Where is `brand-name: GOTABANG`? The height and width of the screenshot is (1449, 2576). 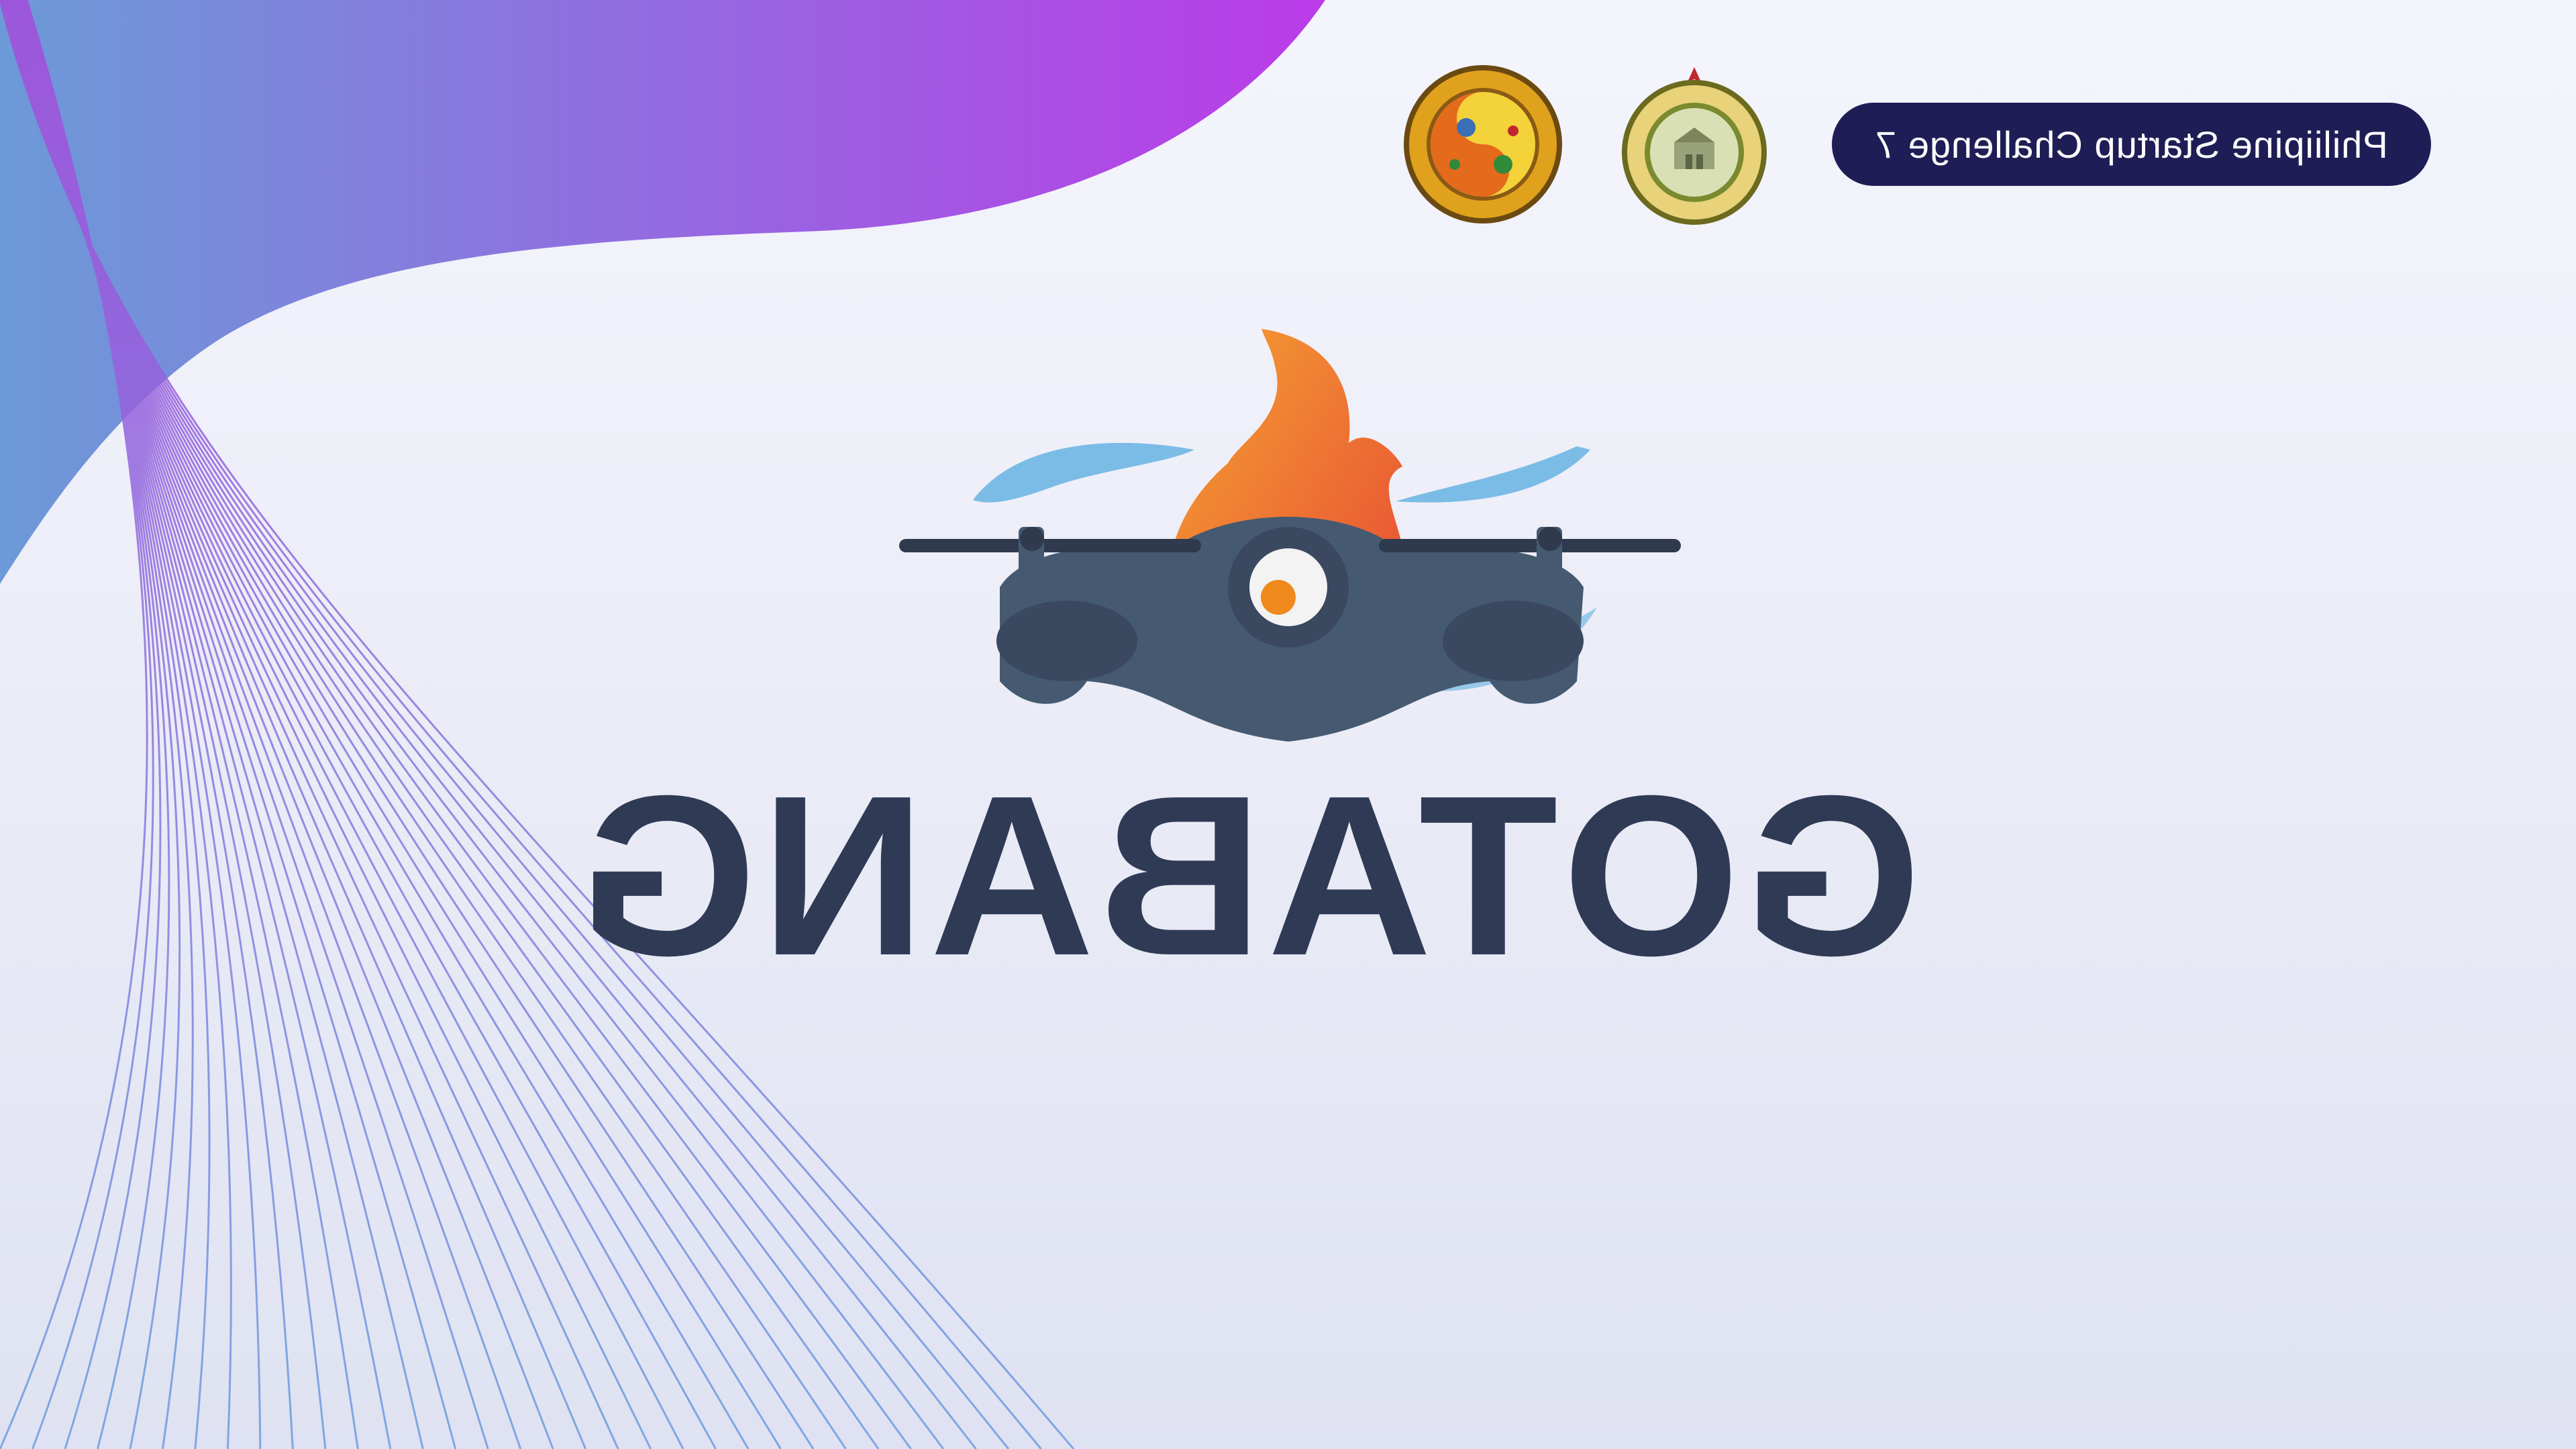 brand-name: GOTABANG is located at coordinates (1248, 875).